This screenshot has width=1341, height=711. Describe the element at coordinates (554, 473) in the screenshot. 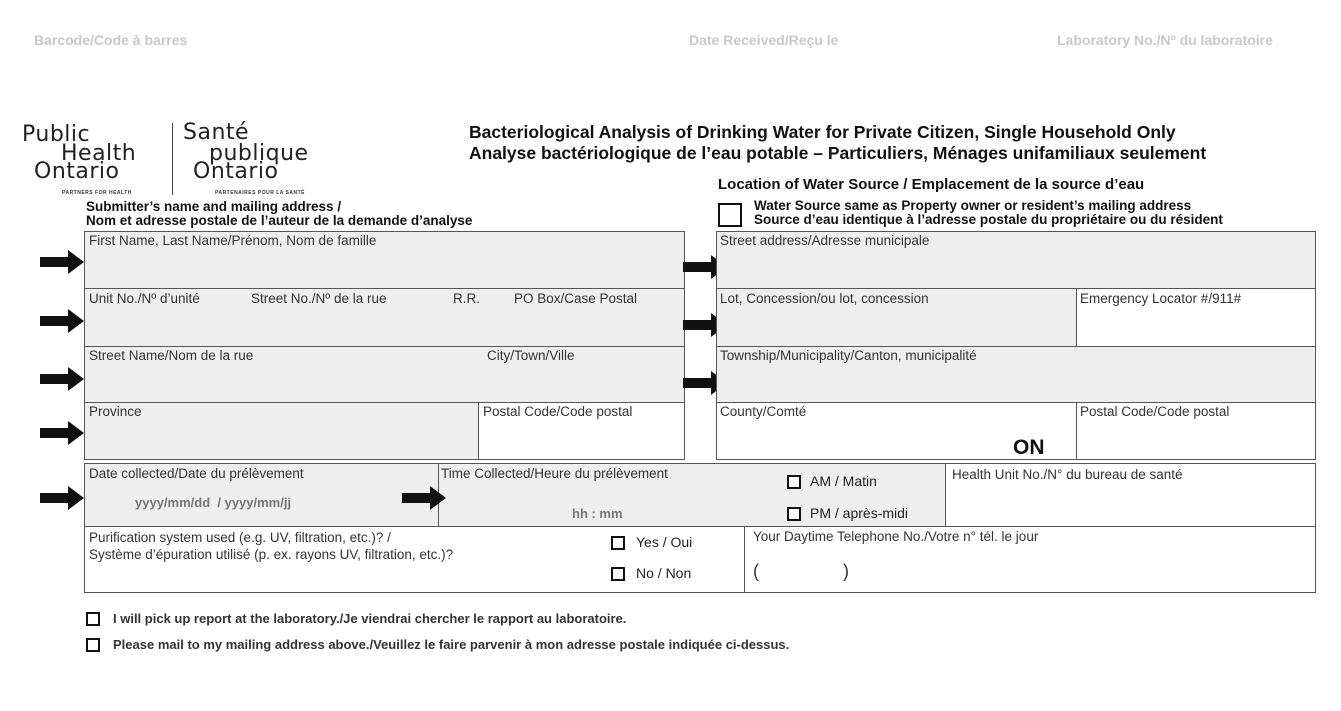

I see `time-collected-label: Time Collected/Heure du prélèvement` at that location.